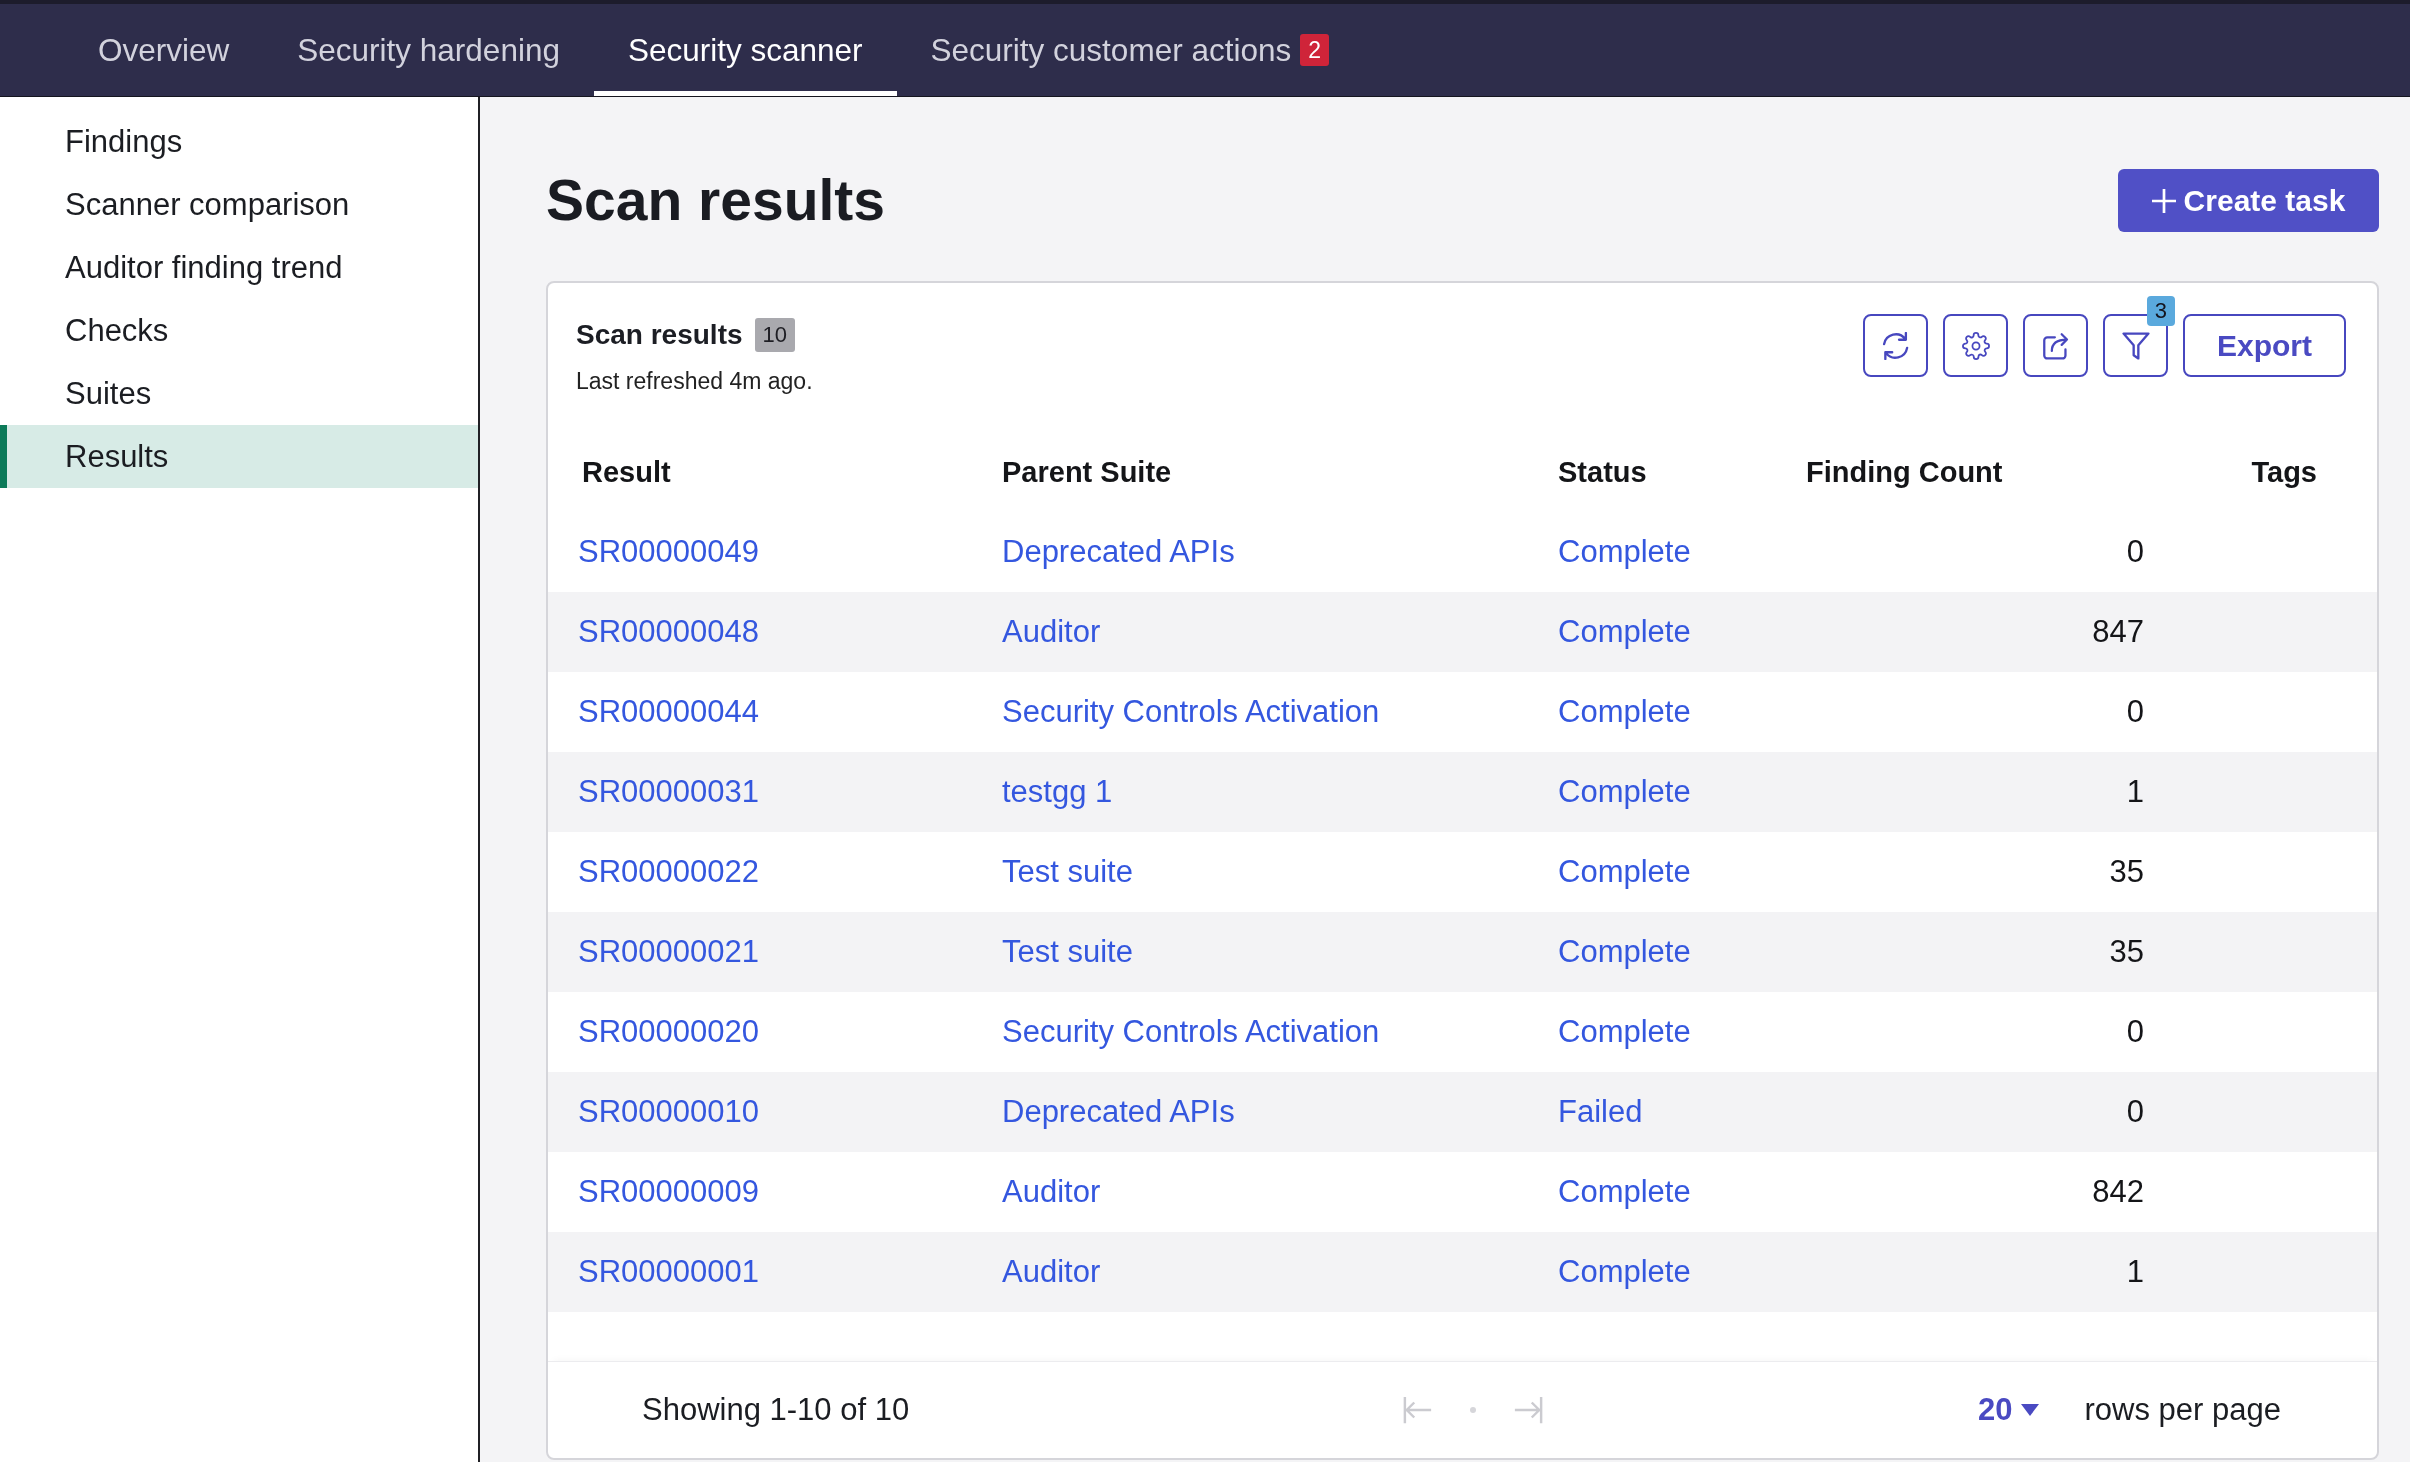 This screenshot has width=2410, height=1462. What do you see at coordinates (2008, 1410) in the screenshot?
I see `rows-per-page-dropdown: 20` at bounding box center [2008, 1410].